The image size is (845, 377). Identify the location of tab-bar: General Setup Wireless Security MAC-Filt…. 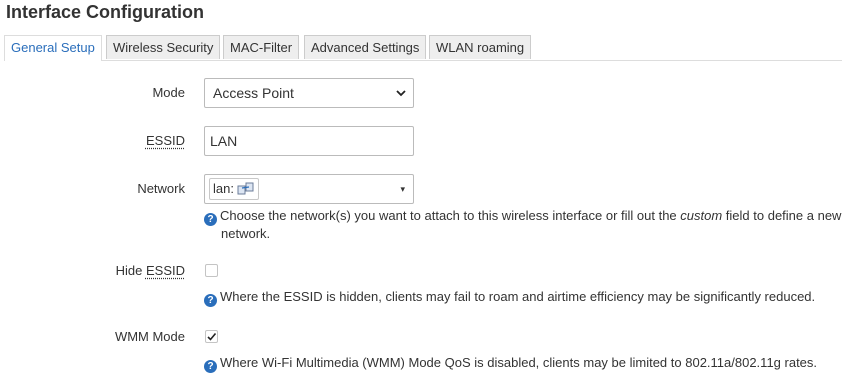
(423, 48).